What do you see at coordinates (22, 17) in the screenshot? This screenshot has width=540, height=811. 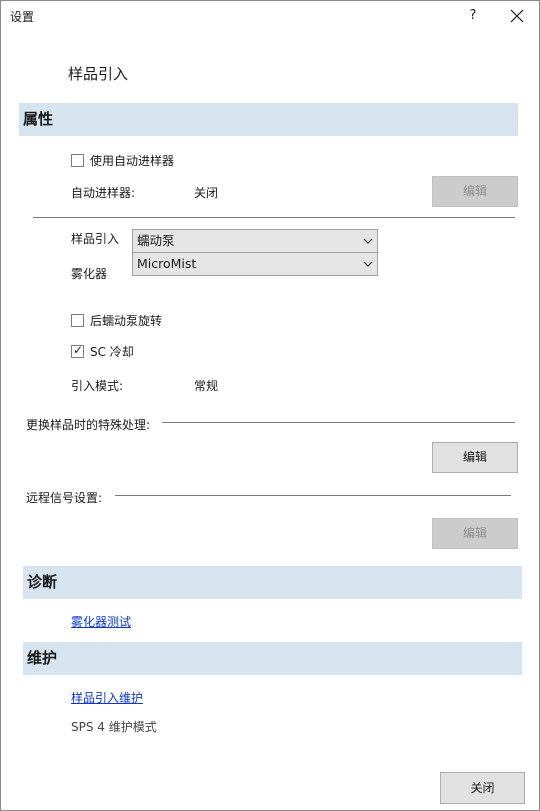 I see `window-title: 设置` at bounding box center [22, 17].